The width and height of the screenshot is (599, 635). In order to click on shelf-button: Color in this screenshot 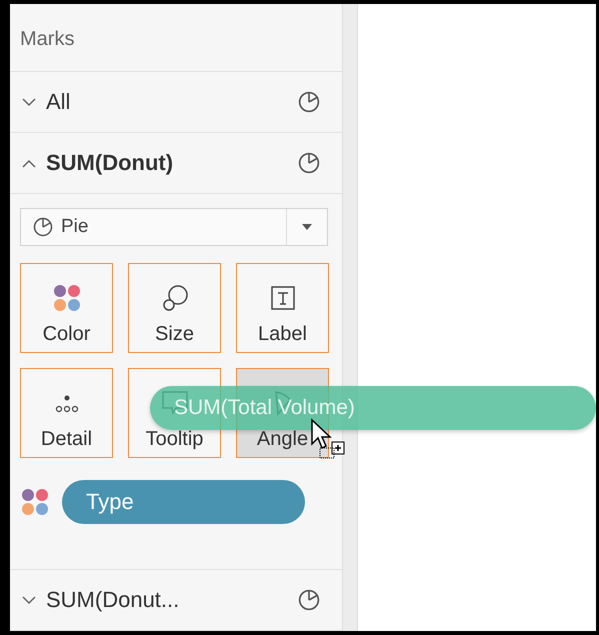, I will do `click(66, 308)`.